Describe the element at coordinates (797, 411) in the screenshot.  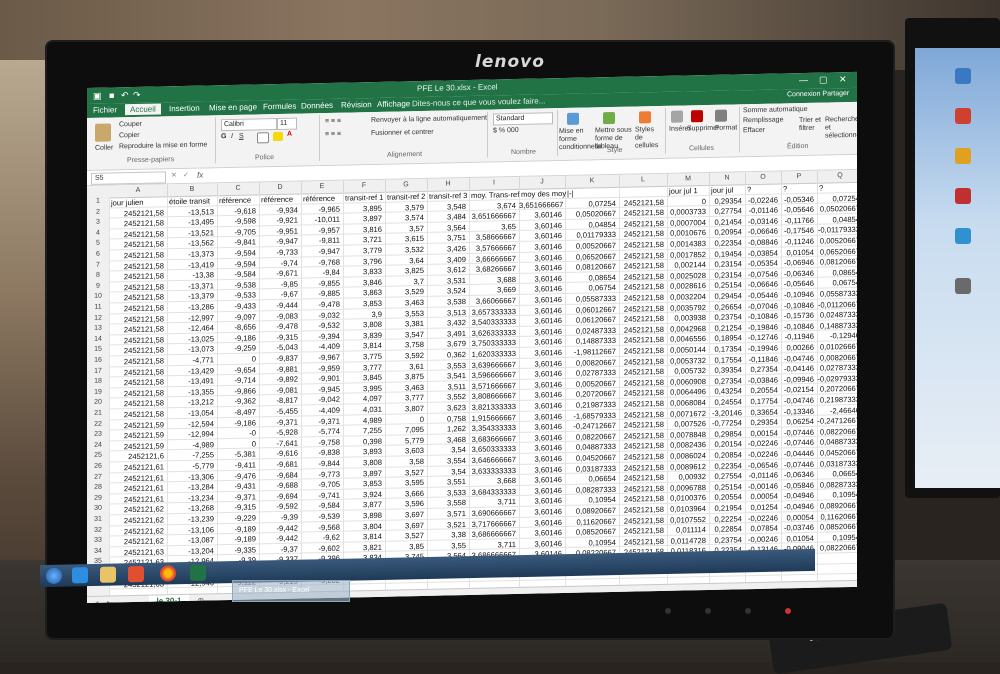
I see `data-cell: -0,13346` at that location.